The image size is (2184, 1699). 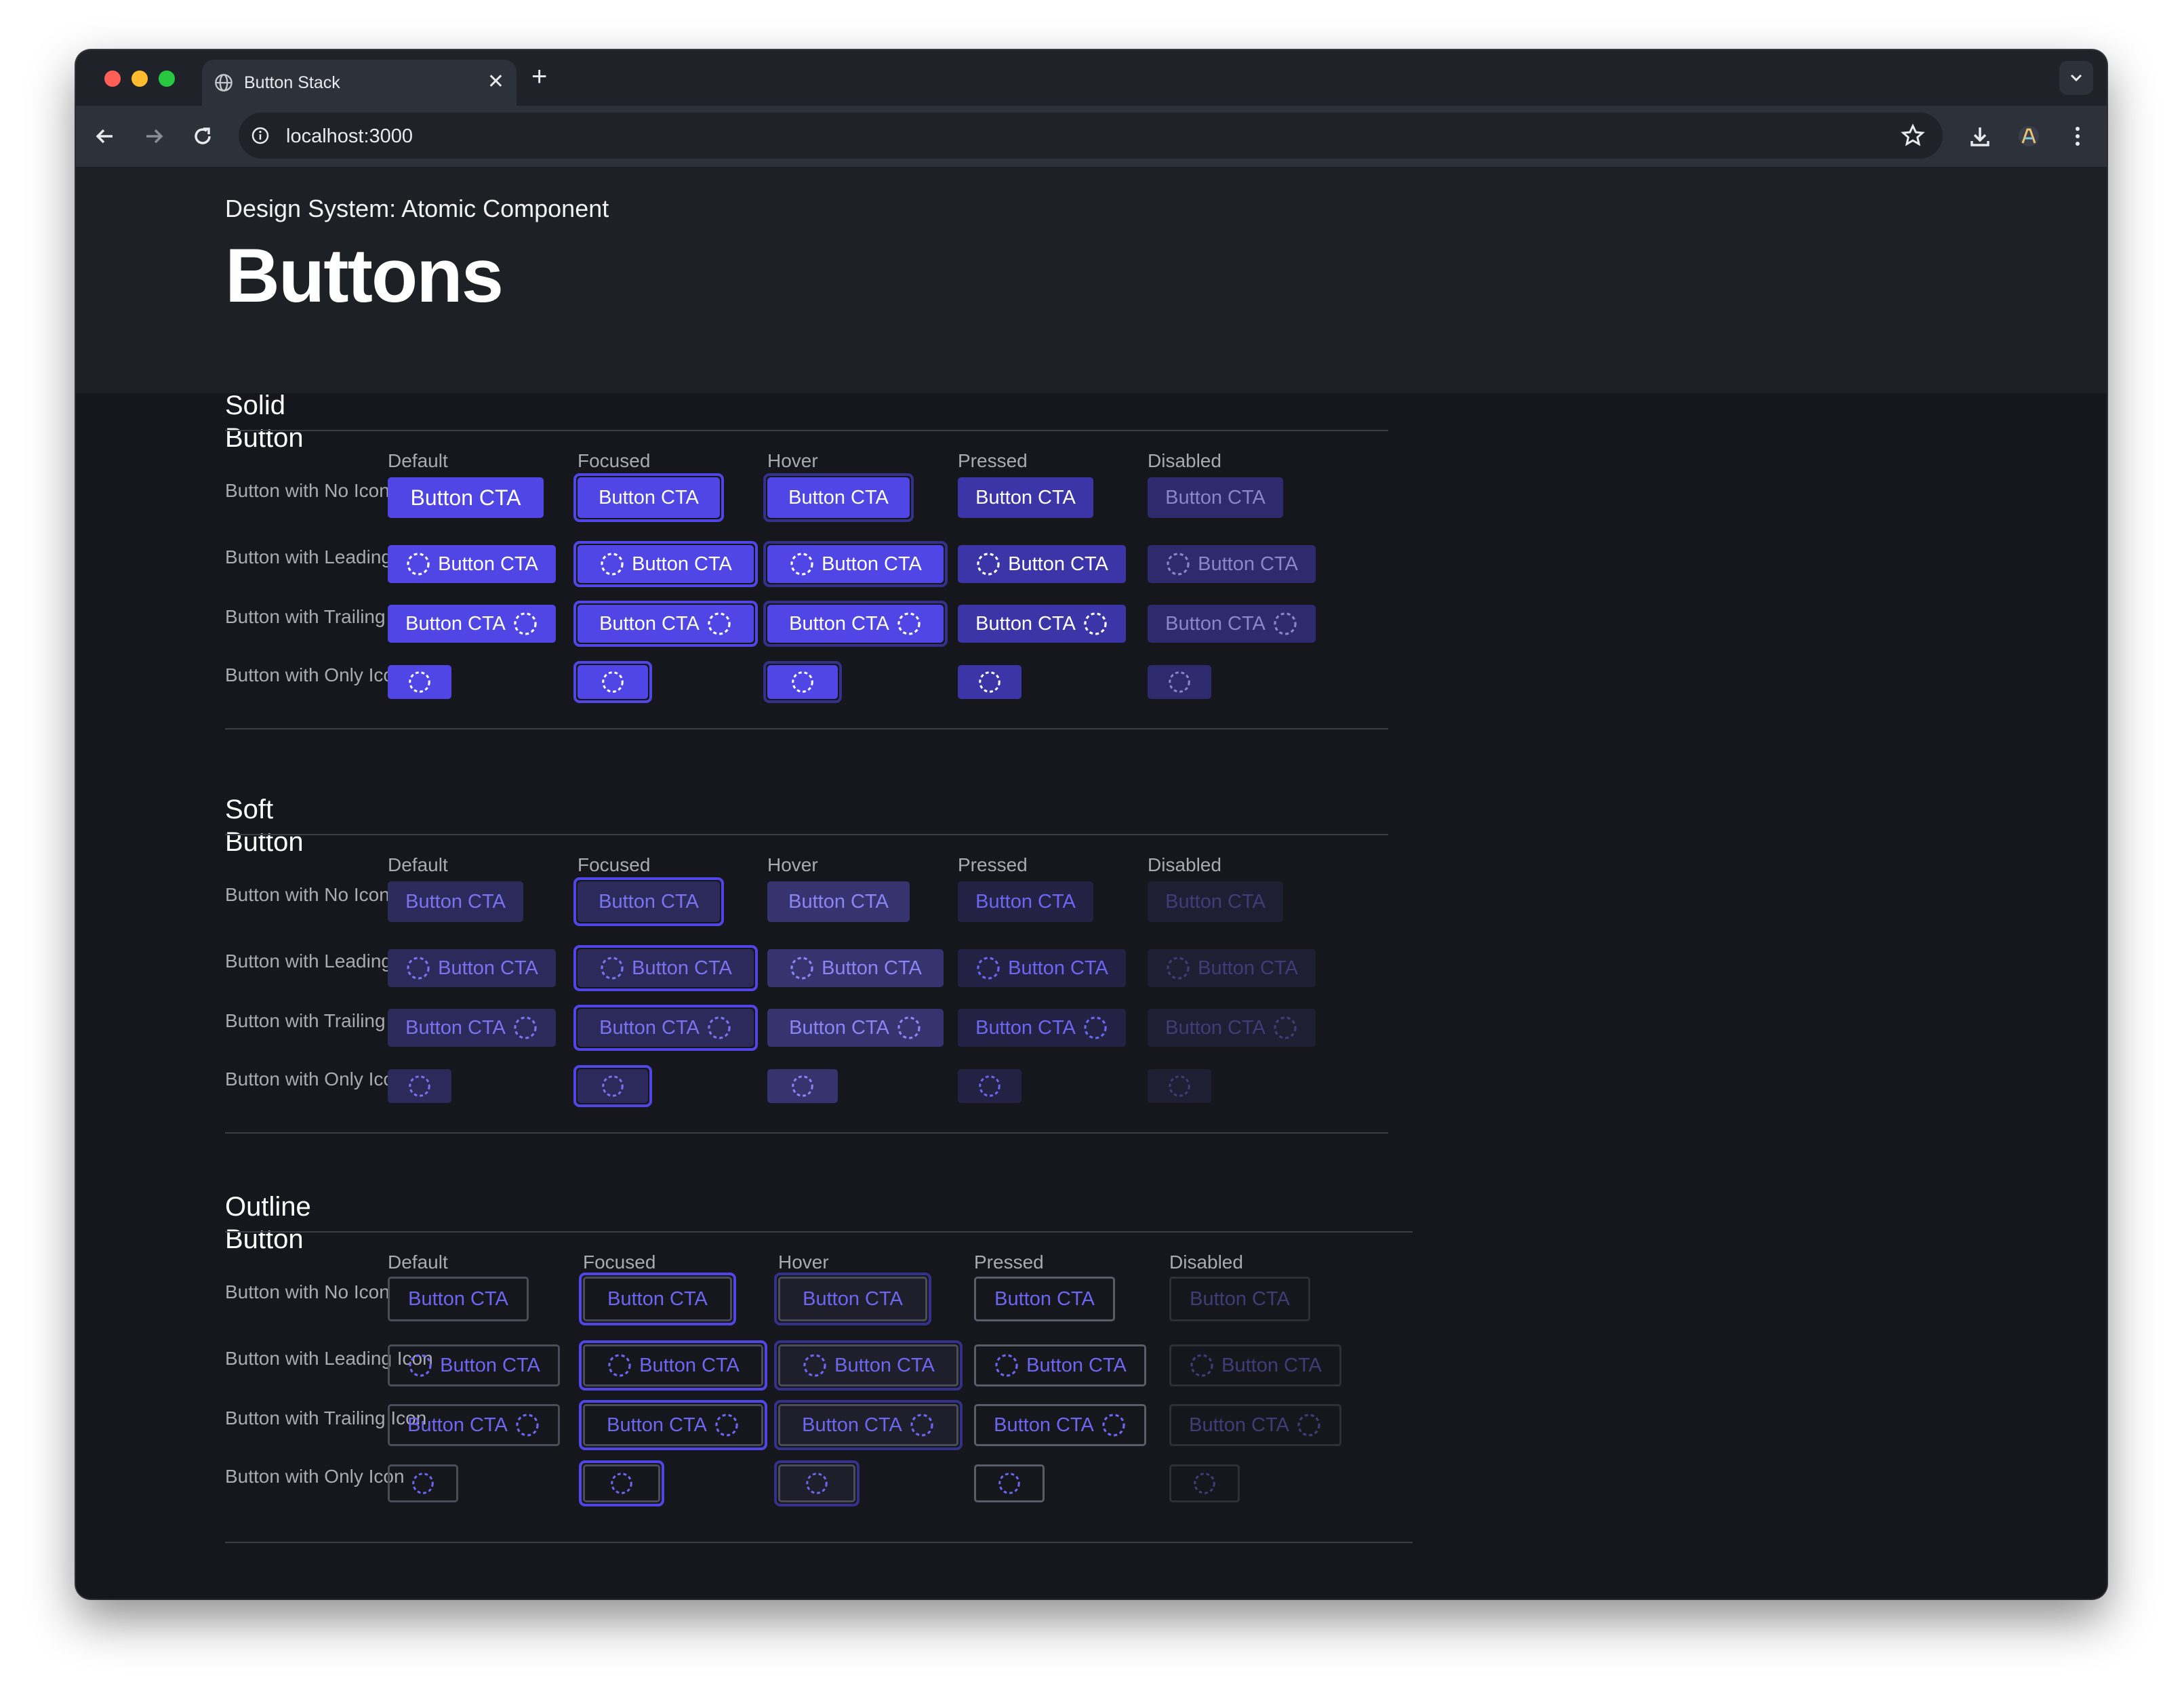 What do you see at coordinates (803, 1262) in the screenshot?
I see `column-header-hover: Hover` at bounding box center [803, 1262].